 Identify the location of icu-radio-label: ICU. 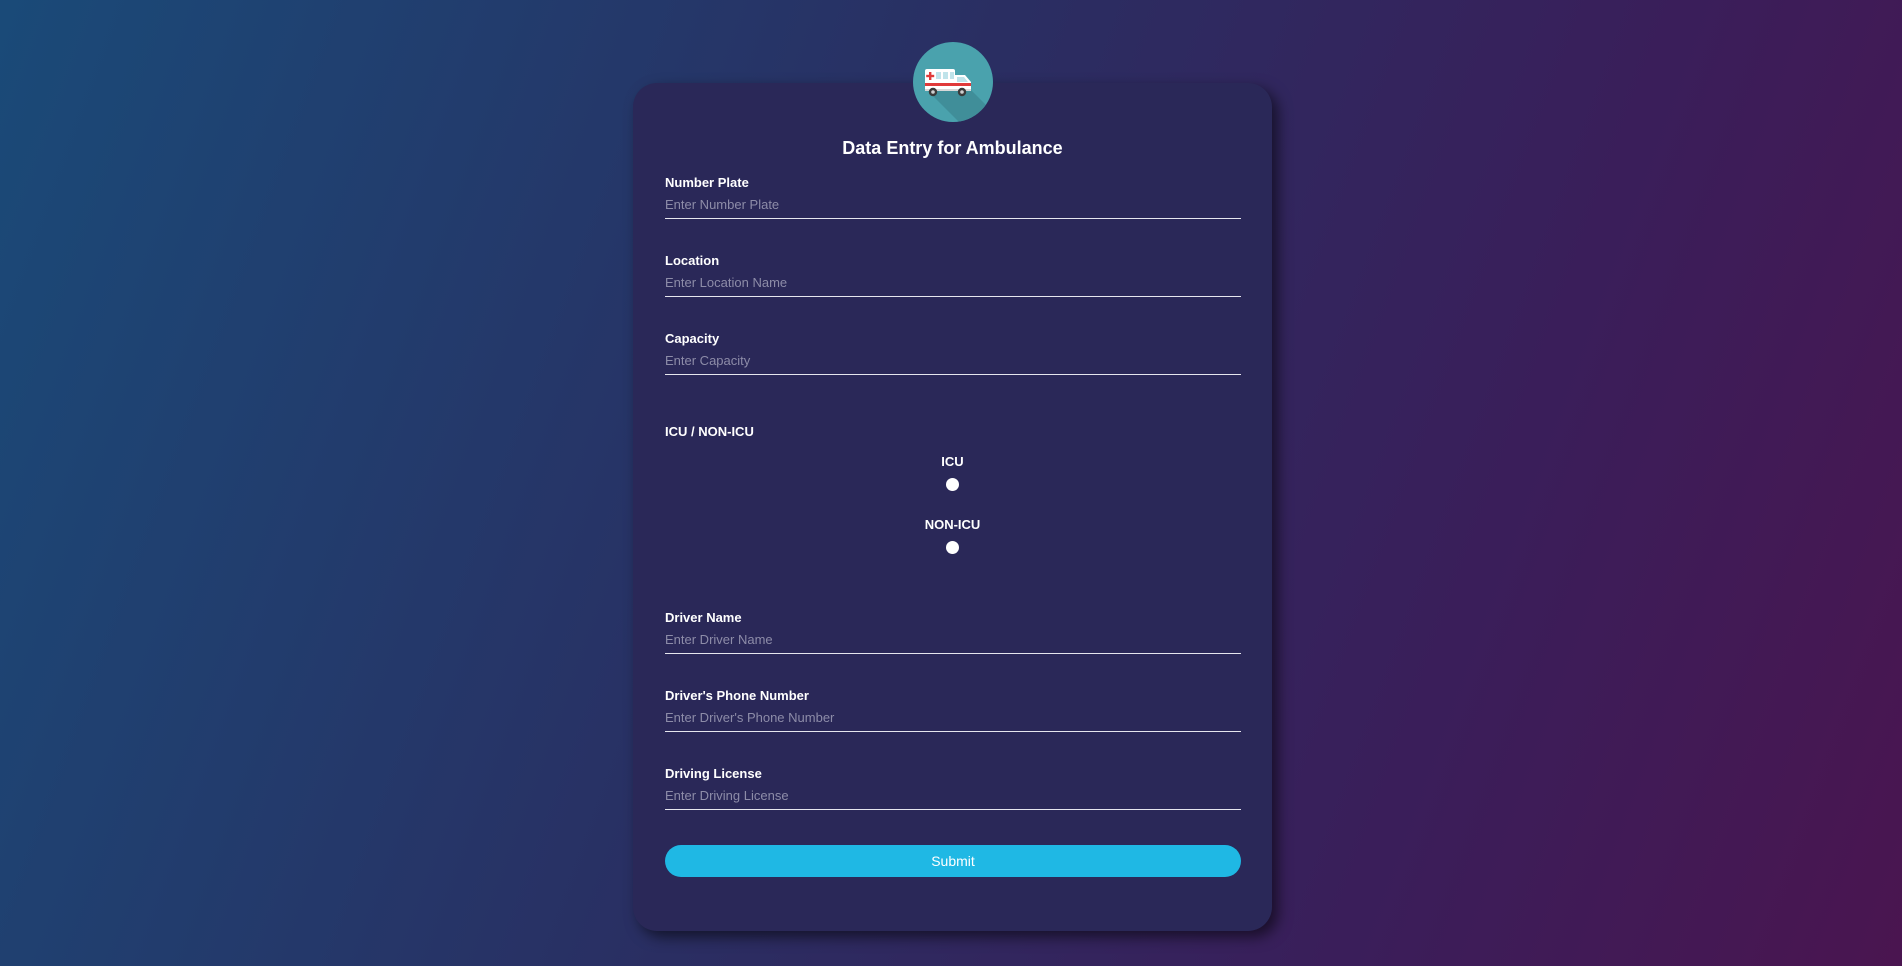
(952, 461).